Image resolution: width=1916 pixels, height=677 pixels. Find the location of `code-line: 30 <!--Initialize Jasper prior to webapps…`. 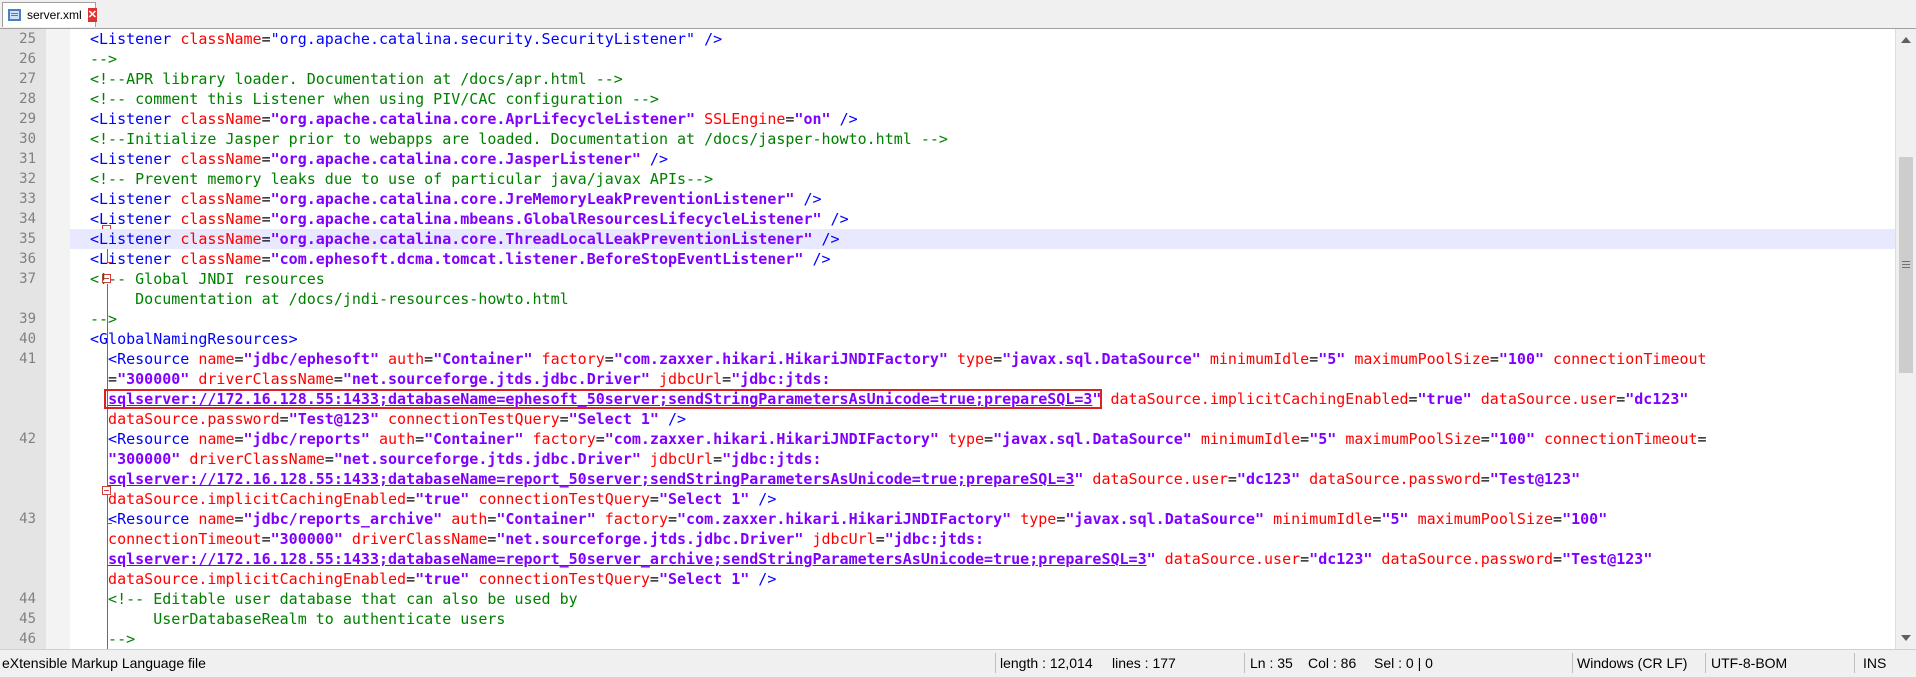

code-line: 30 <!--Initialize Jasper prior to webapps… is located at coordinates (947, 139).